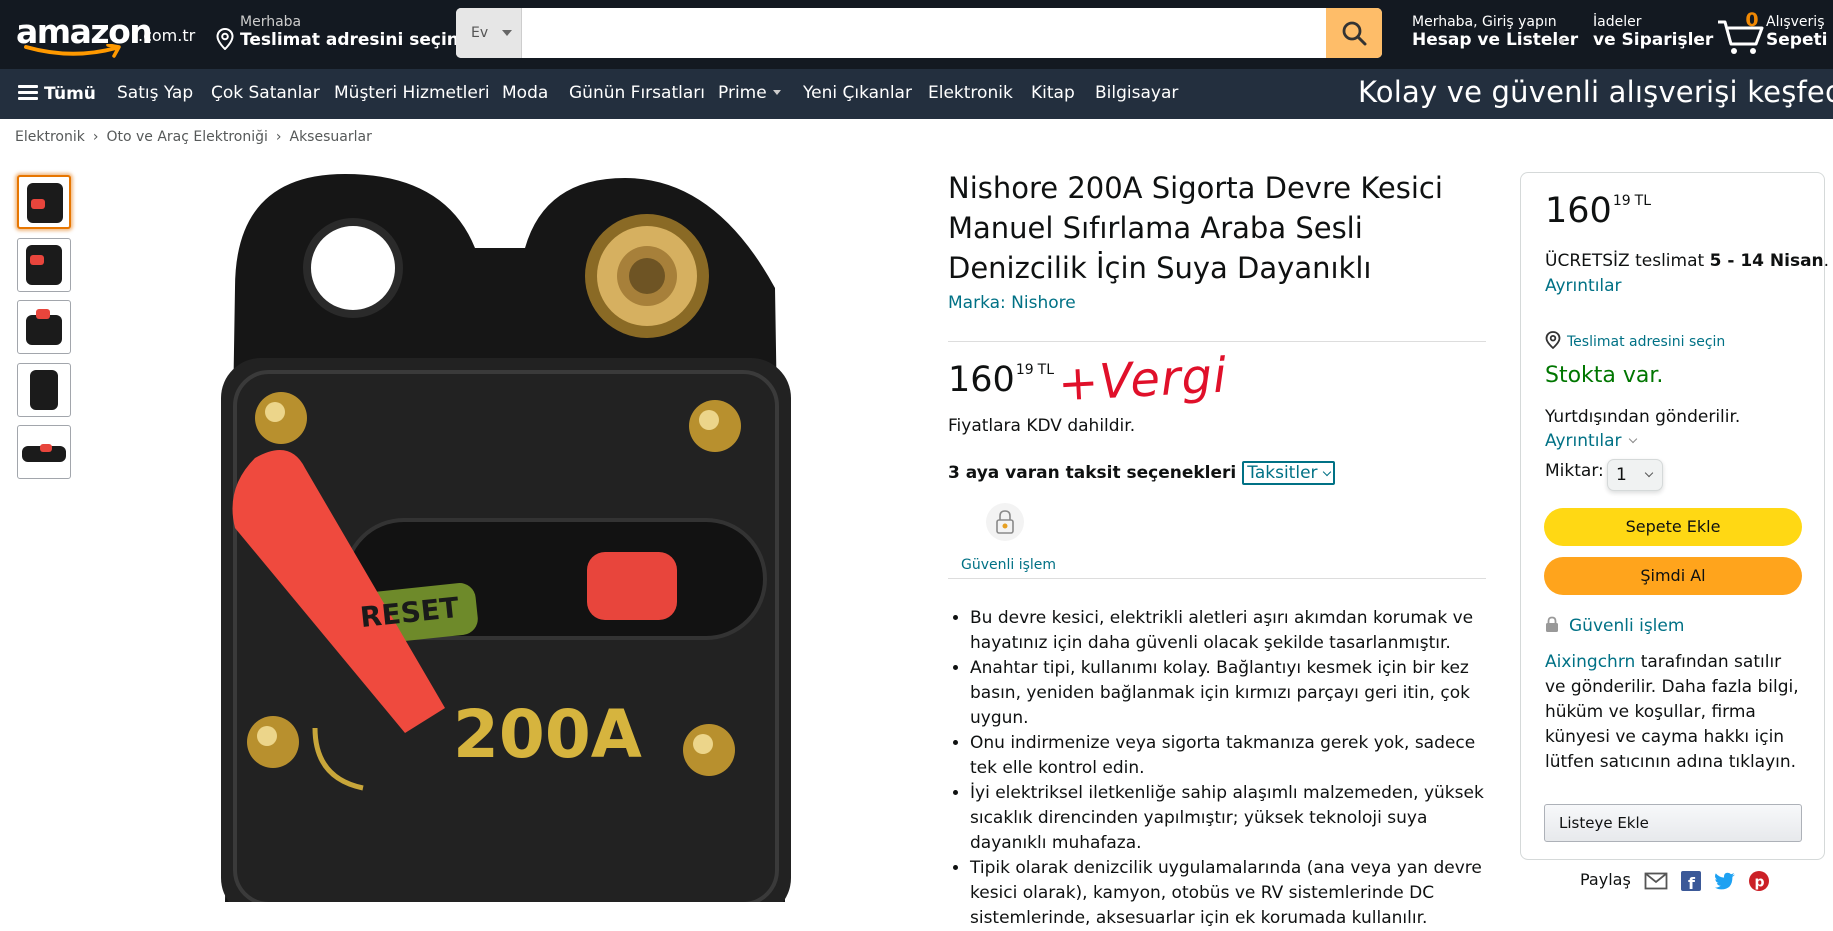  I want to click on nav-item-best-sellers: Çok Satanlar, so click(265, 93).